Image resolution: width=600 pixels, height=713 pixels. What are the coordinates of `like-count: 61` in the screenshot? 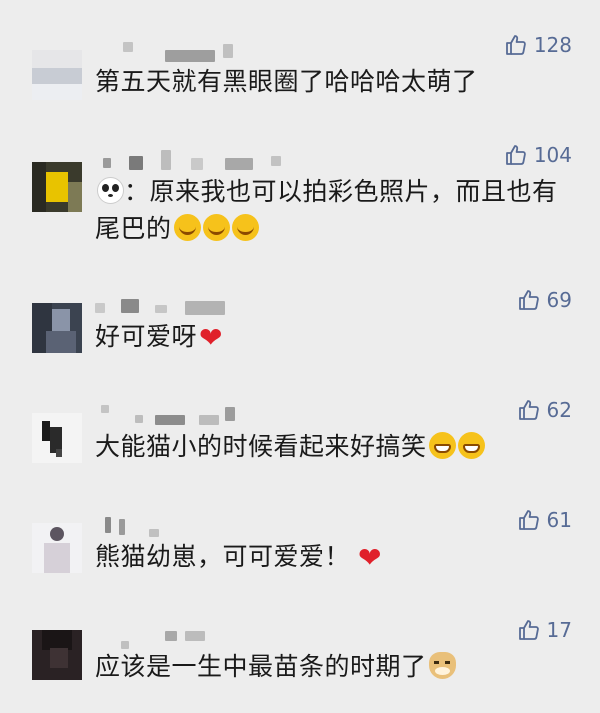 It's located at (559, 520).